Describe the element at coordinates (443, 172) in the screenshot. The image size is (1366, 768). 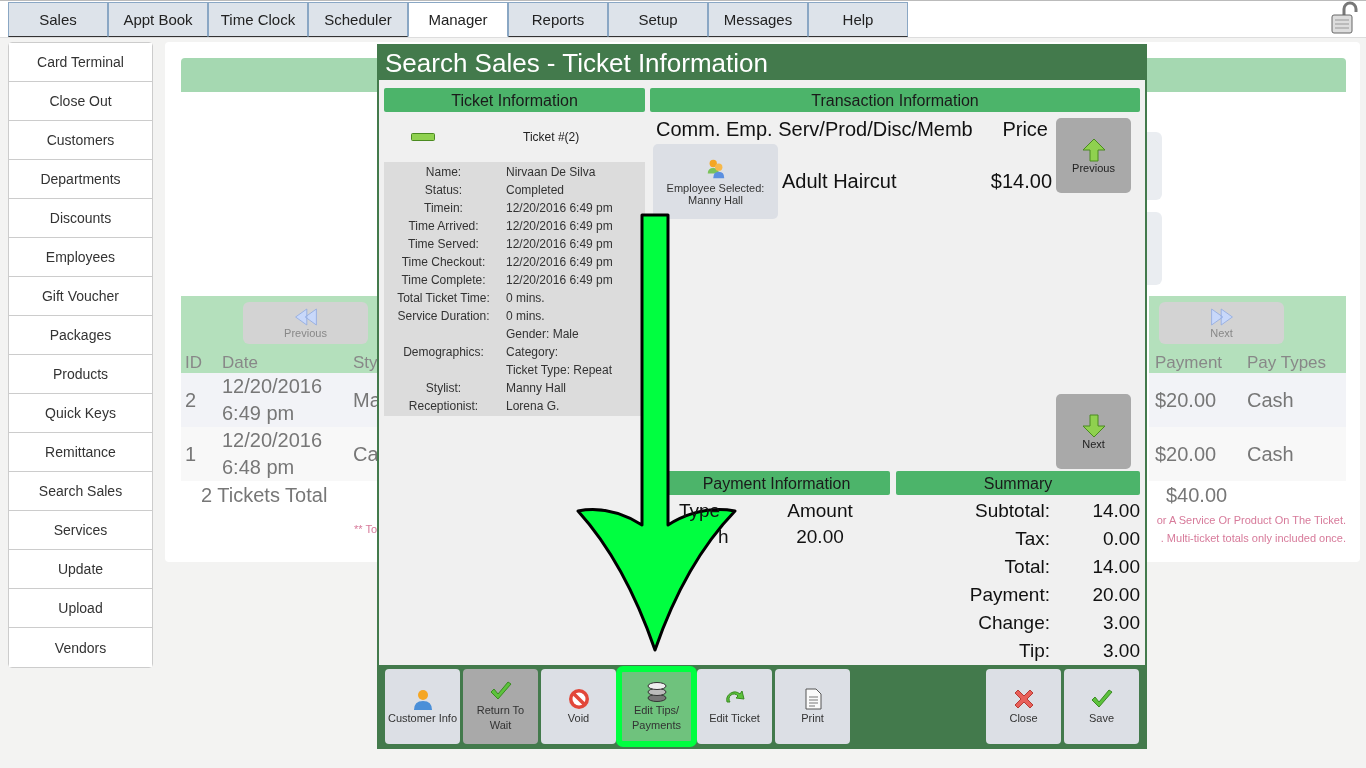
I see `field-label: Name:` at that location.